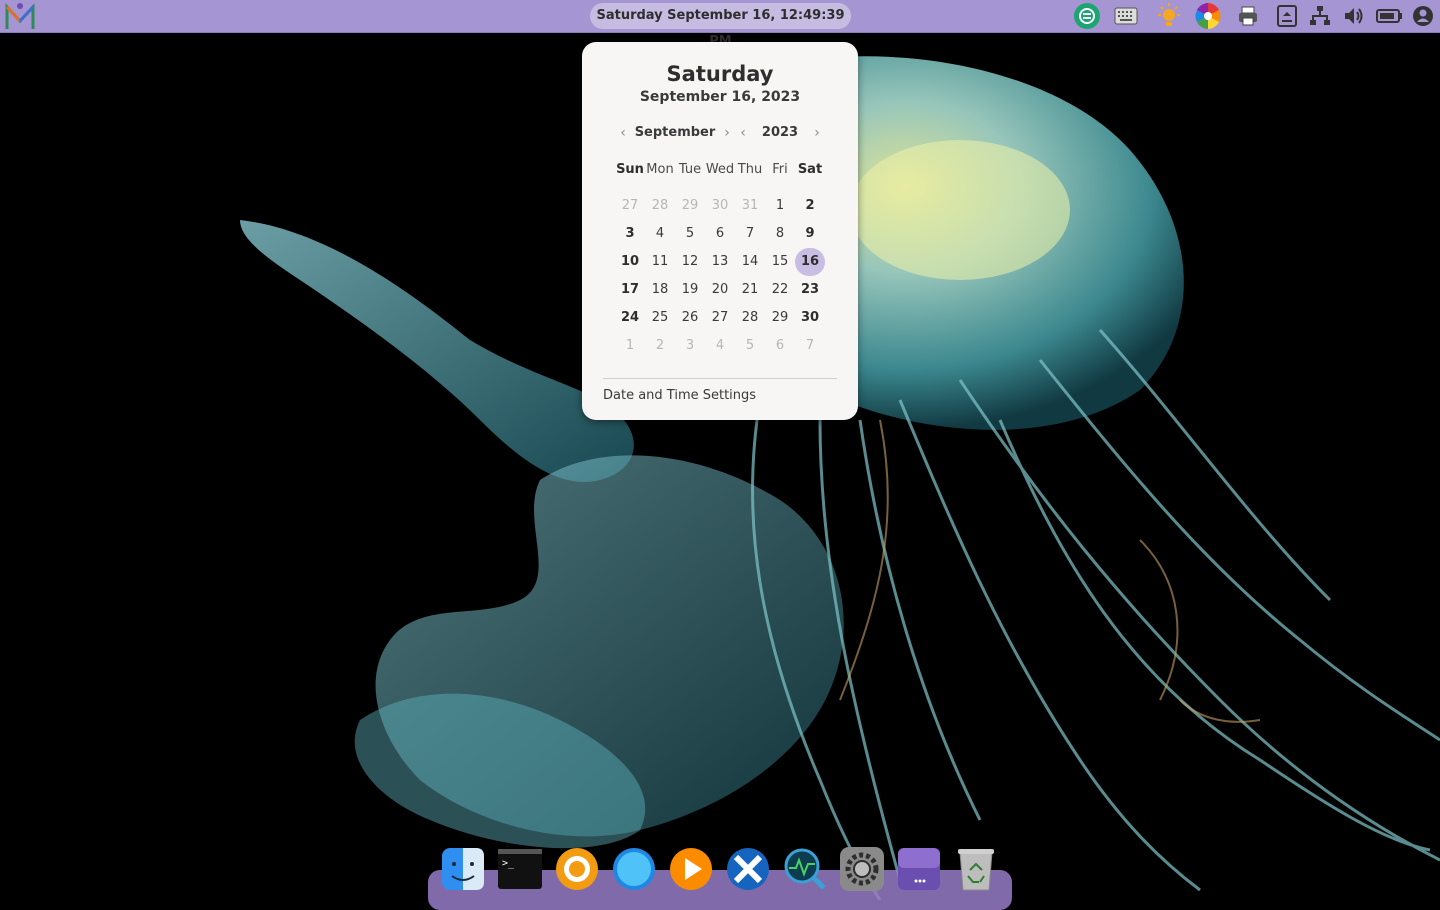  I want to click on system-monitor-icon, so click(805, 869).